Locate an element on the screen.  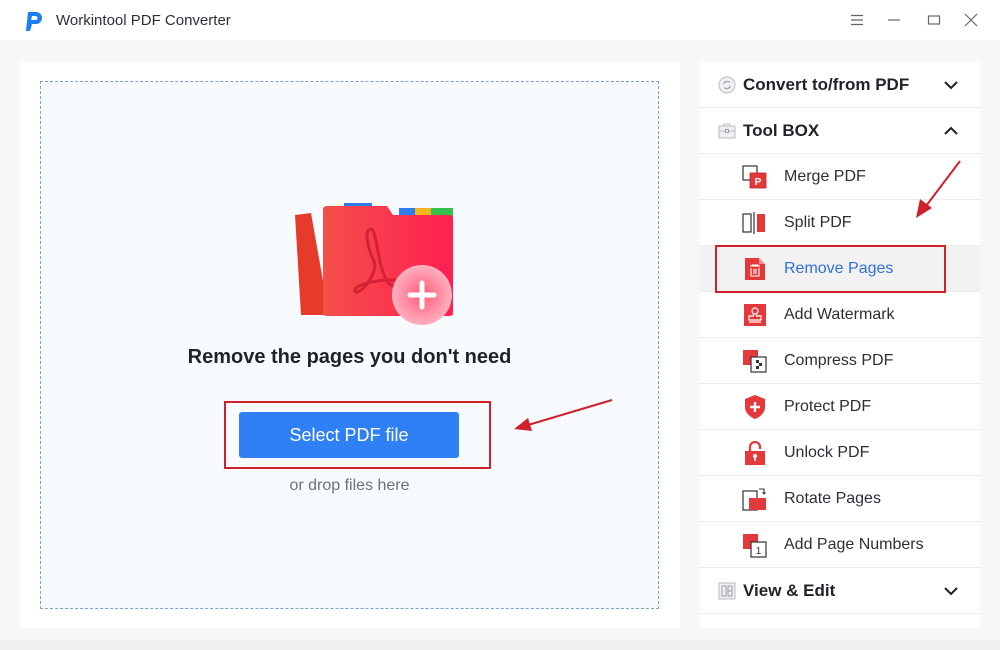
close-button is located at coordinates (971, 20).